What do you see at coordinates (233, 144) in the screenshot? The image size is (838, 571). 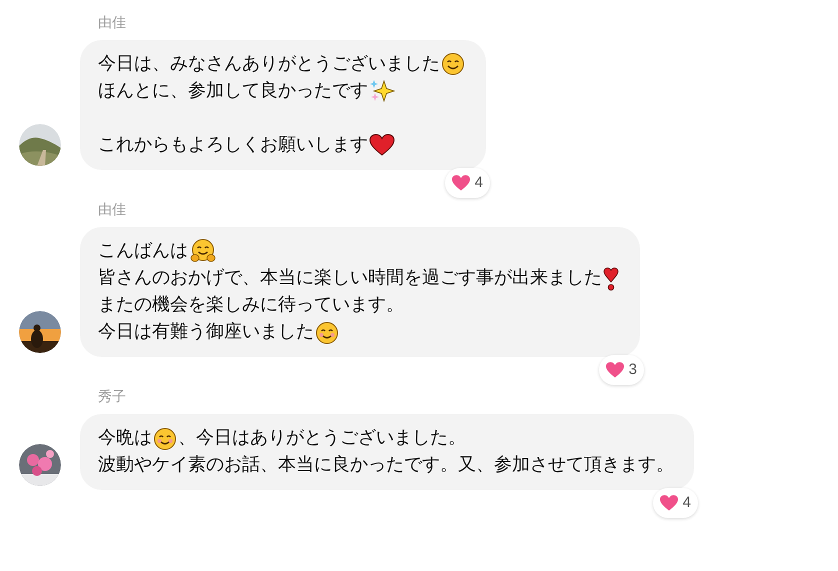 I see `message-text: これからもよろしくお願いします` at bounding box center [233, 144].